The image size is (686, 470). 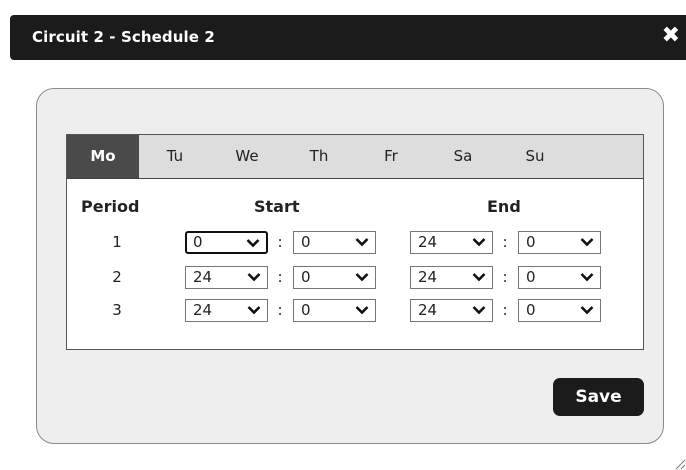 What do you see at coordinates (117, 277) in the screenshot?
I see `period-number: 2` at bounding box center [117, 277].